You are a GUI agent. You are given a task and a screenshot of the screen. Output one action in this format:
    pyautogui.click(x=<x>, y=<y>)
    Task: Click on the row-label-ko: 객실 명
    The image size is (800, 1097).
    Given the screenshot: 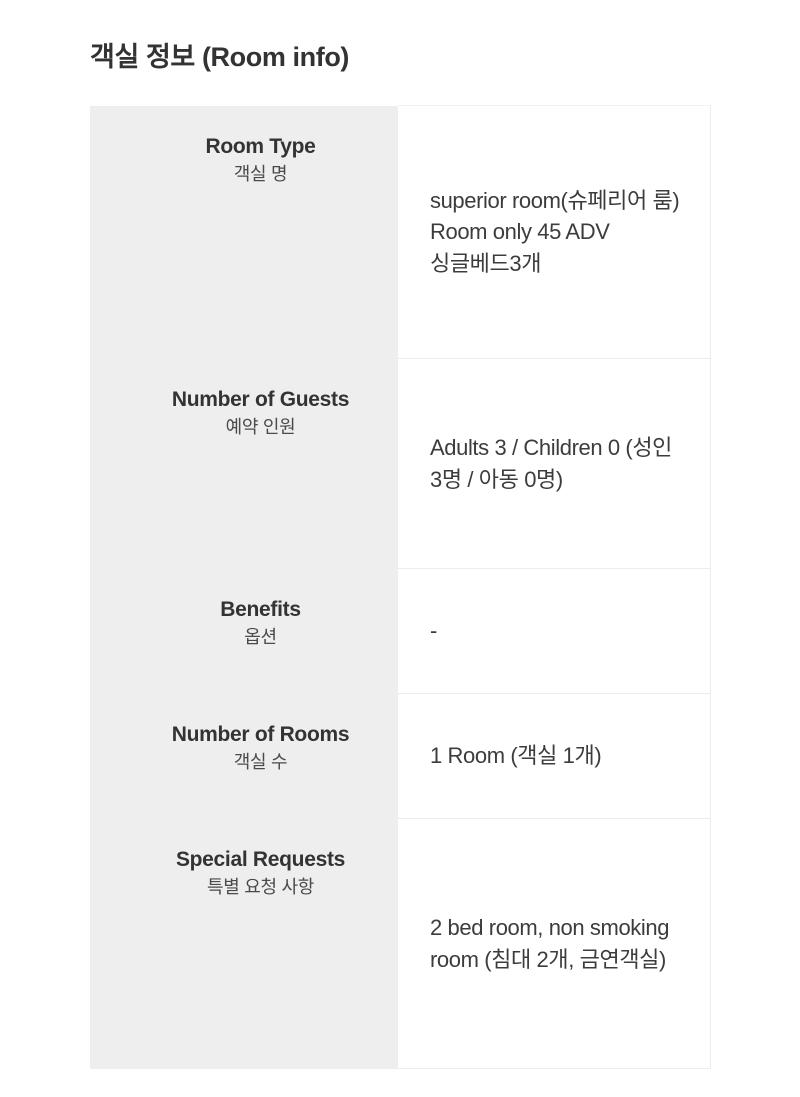 What is the action you would take?
    pyautogui.click(x=260, y=174)
    